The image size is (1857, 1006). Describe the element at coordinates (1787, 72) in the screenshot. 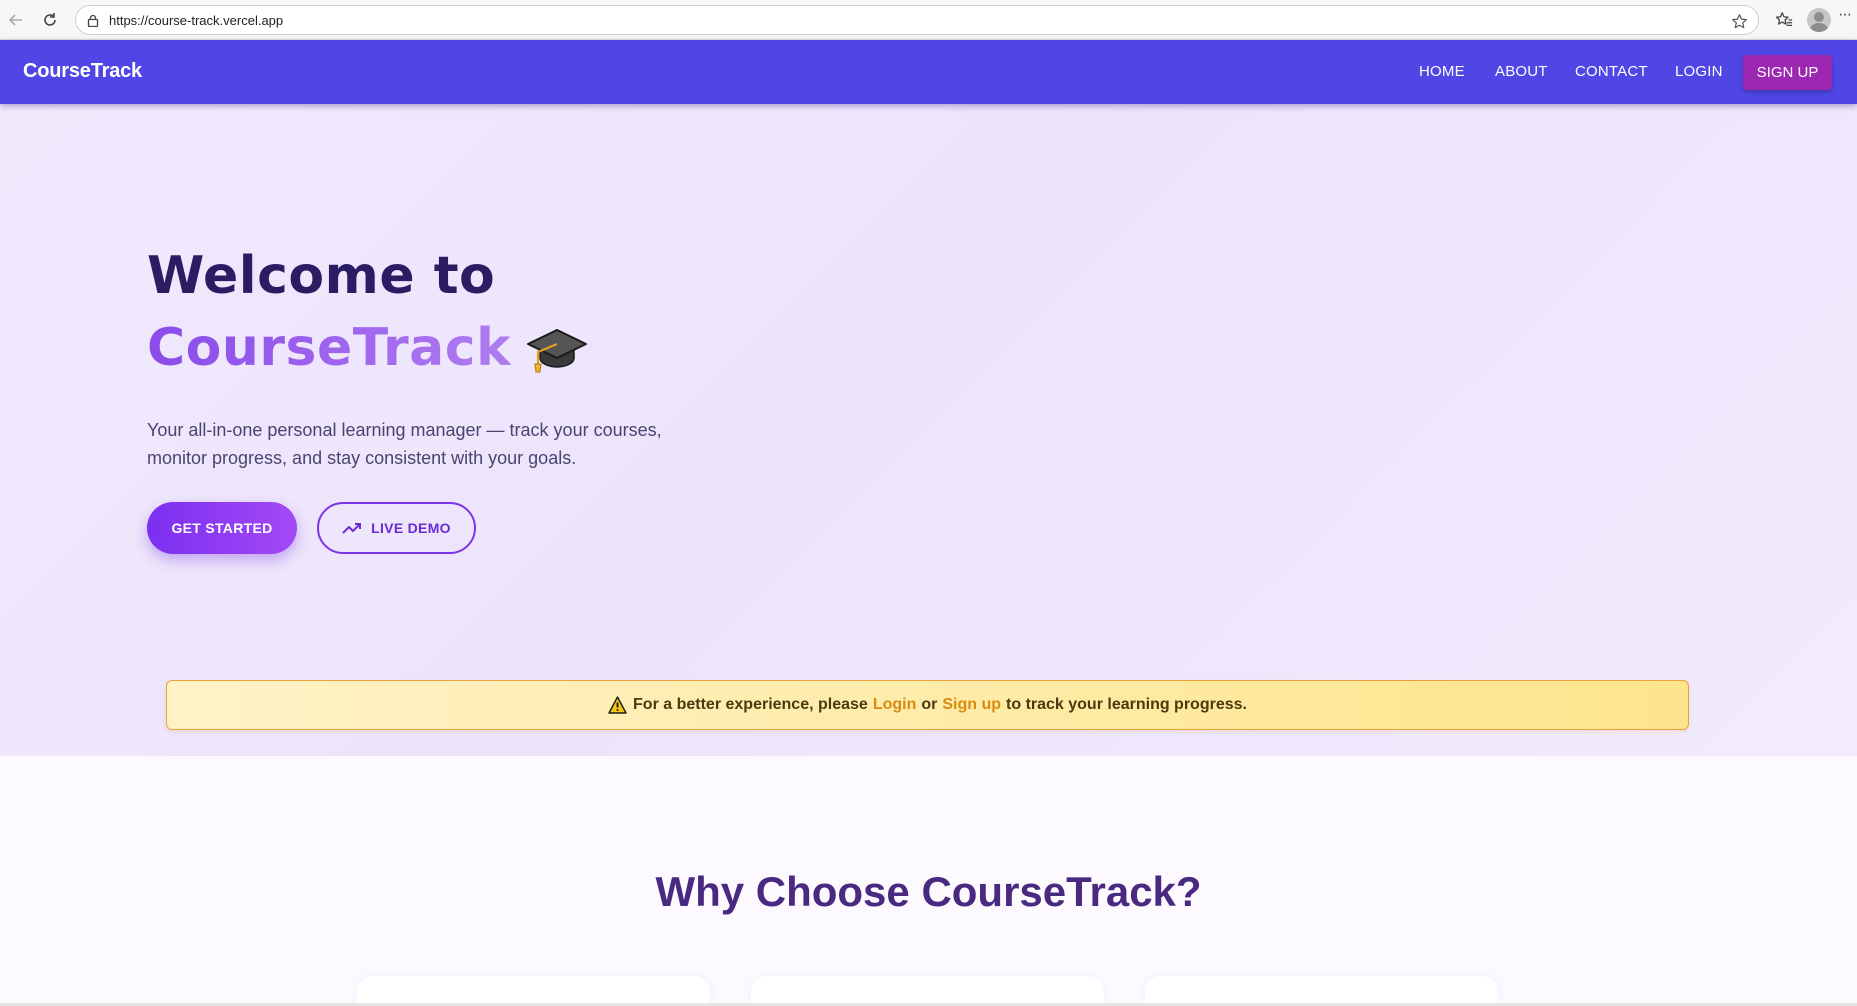

I see `signup-button: SIGN UP` at that location.